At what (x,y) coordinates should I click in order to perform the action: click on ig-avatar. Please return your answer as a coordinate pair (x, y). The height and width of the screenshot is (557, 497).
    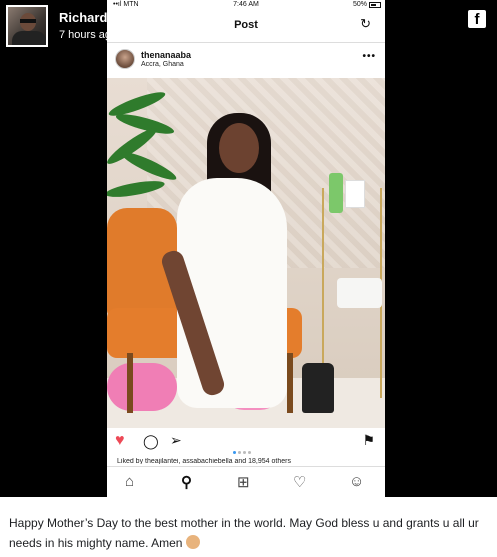
    Looking at the image, I should click on (125, 59).